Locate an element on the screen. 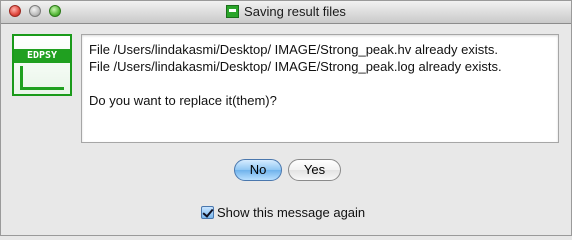 This screenshot has height=240, width=572. show-message-again-option: Show this message again is located at coordinates (283, 213).